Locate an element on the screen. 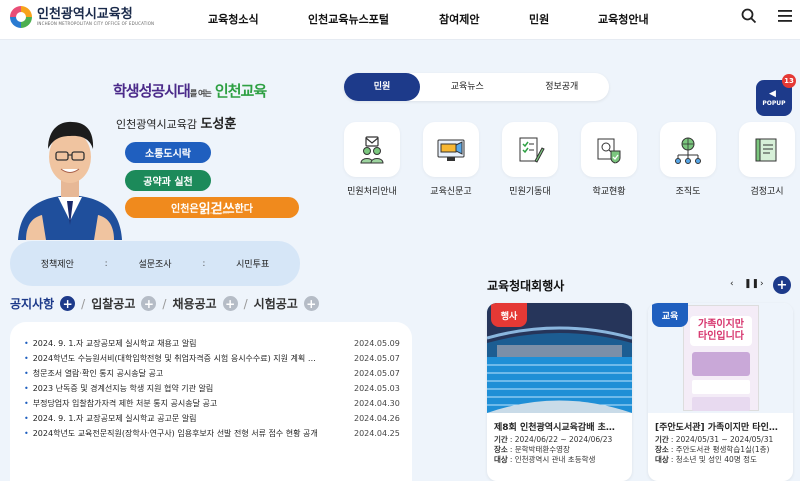 This screenshot has width=800, height=481. nav-news: 교육청소식 is located at coordinates (233, 19).